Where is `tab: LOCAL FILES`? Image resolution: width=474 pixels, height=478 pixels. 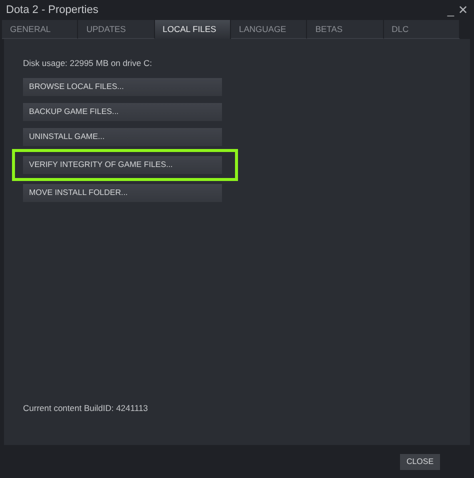
tab: LOCAL FILES is located at coordinates (192, 29).